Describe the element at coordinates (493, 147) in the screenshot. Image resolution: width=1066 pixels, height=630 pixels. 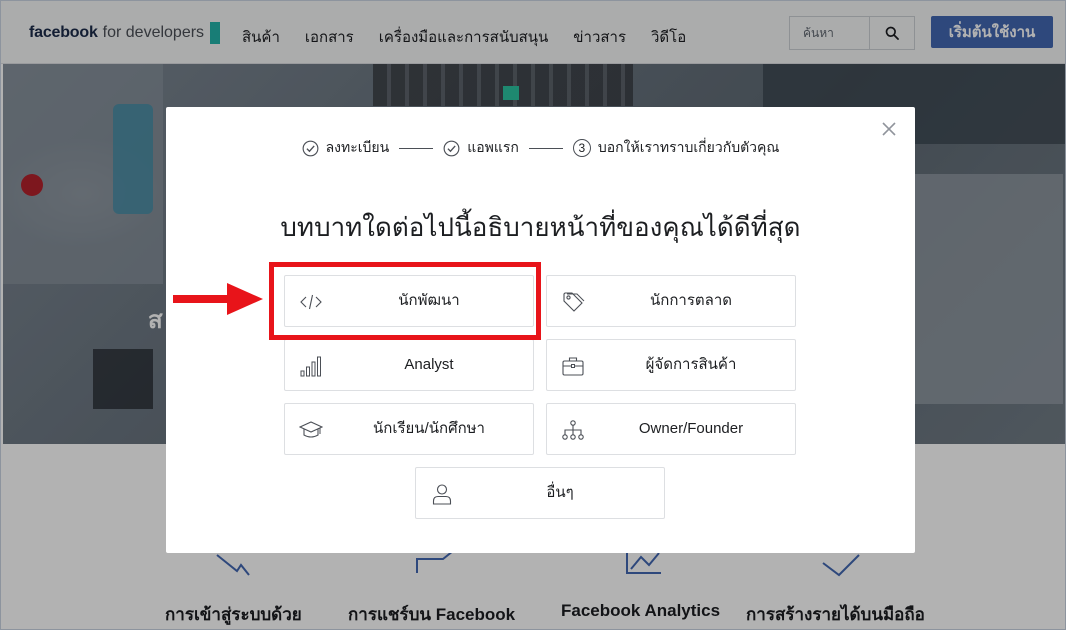
I see `step-label: แอพแรก` at that location.